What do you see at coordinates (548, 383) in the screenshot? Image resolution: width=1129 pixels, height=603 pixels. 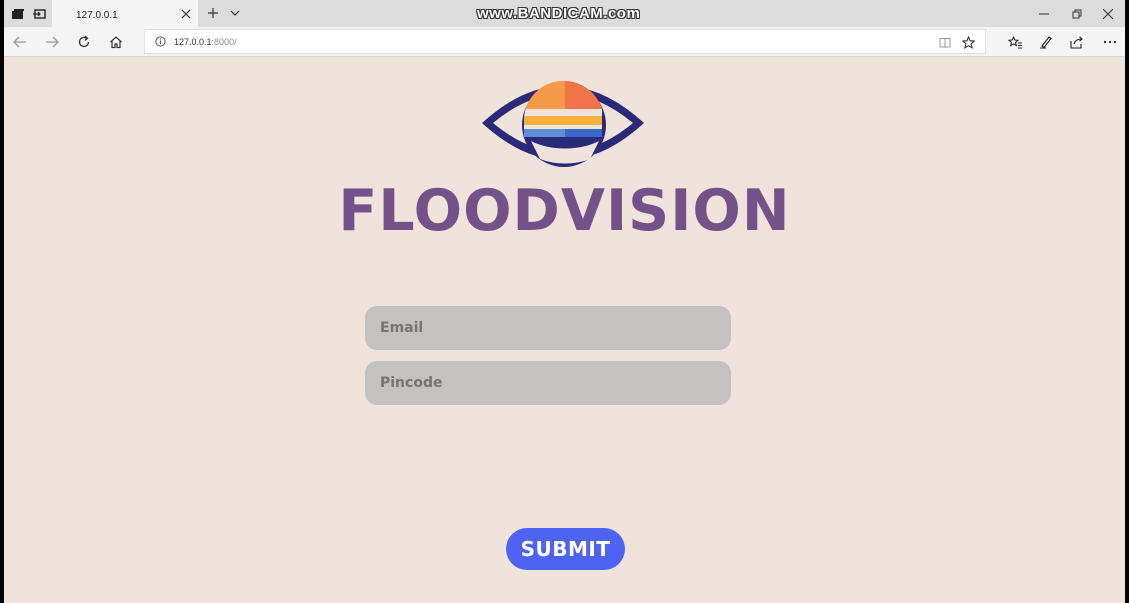 I see `pincode-field` at bounding box center [548, 383].